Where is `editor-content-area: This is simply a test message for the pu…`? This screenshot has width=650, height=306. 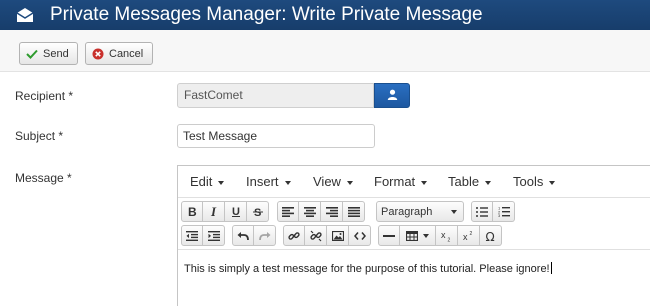 editor-content-area: This is simply a test message for the pu… is located at coordinates (414, 277).